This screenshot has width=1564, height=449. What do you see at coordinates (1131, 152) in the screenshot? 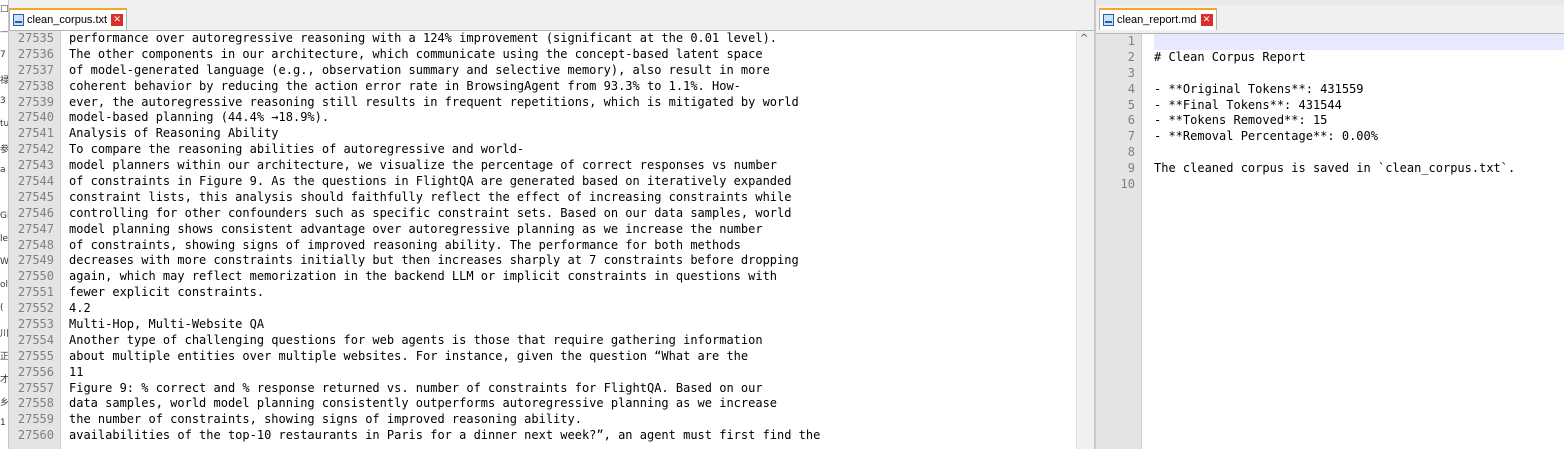
I see `line-number: 8` at bounding box center [1131, 152].